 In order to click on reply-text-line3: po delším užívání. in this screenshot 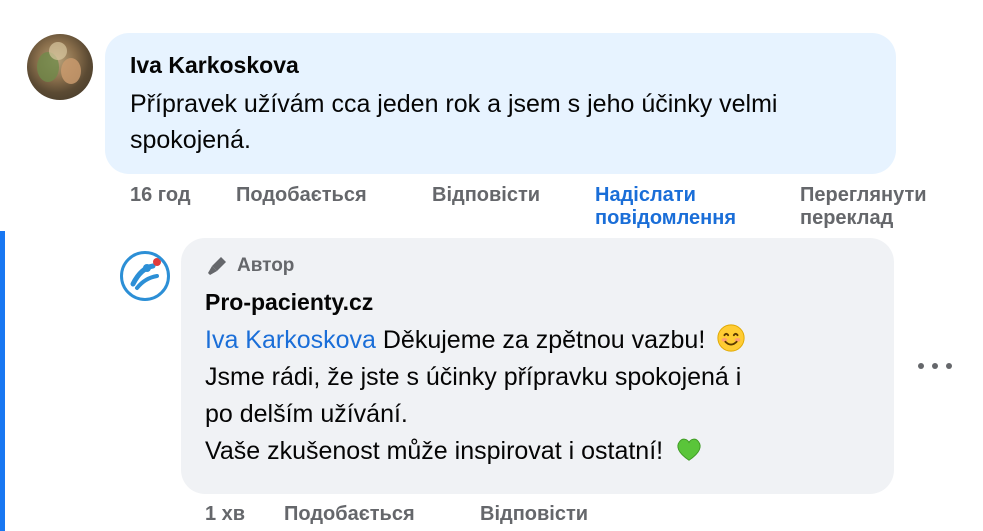, I will do `click(306, 414)`.